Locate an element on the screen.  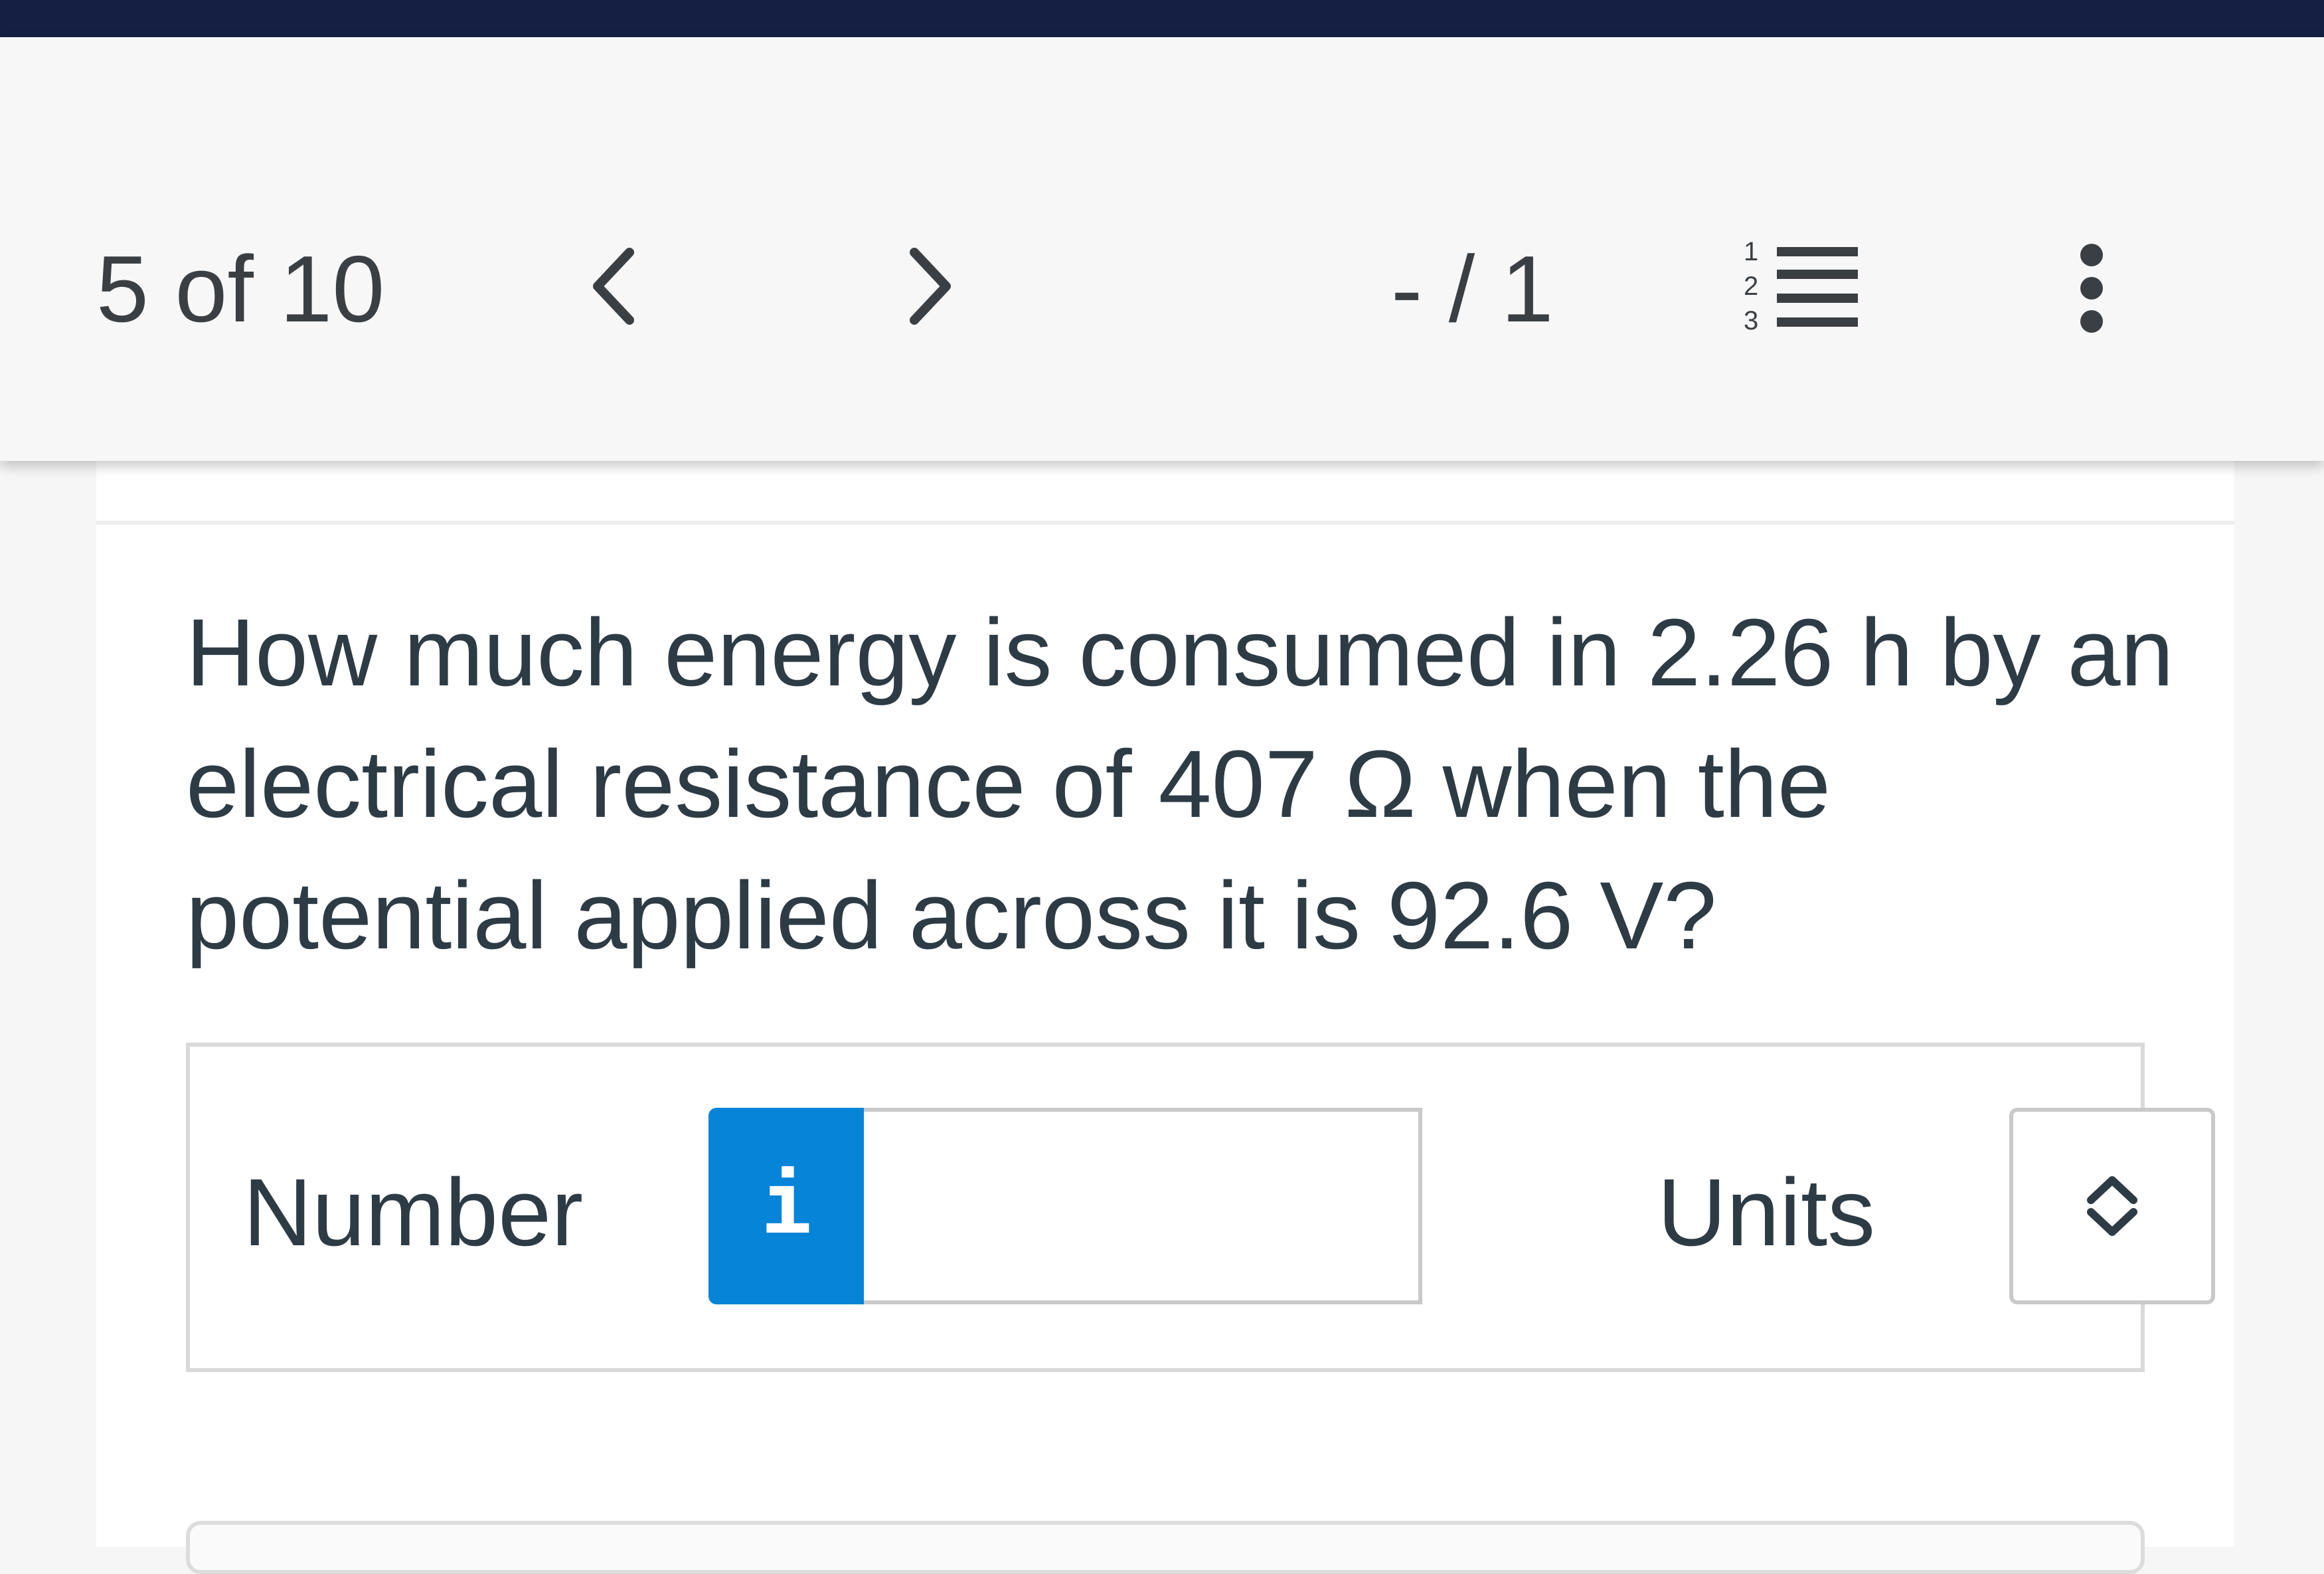
info-icon: i is located at coordinates (785, 1206).